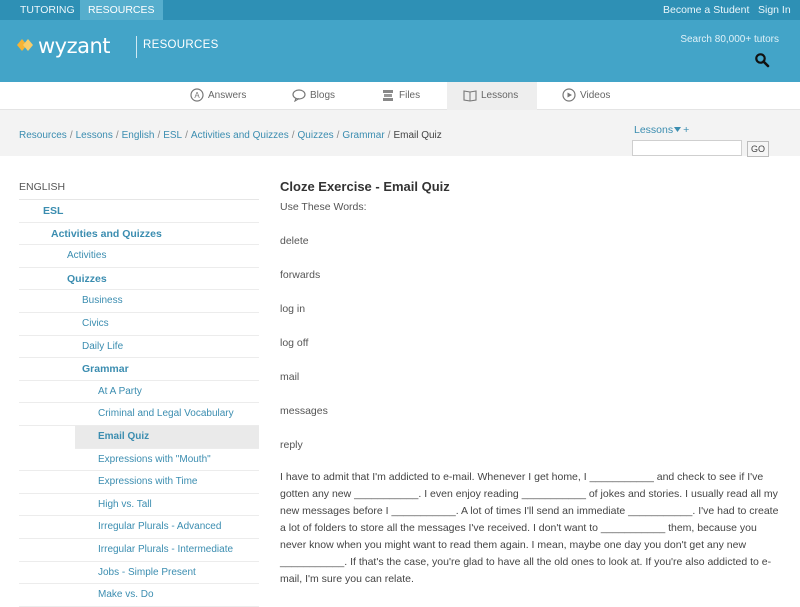 This screenshot has width=800, height=607. What do you see at coordinates (678, 129) in the screenshot?
I see `caret-down-icon` at bounding box center [678, 129].